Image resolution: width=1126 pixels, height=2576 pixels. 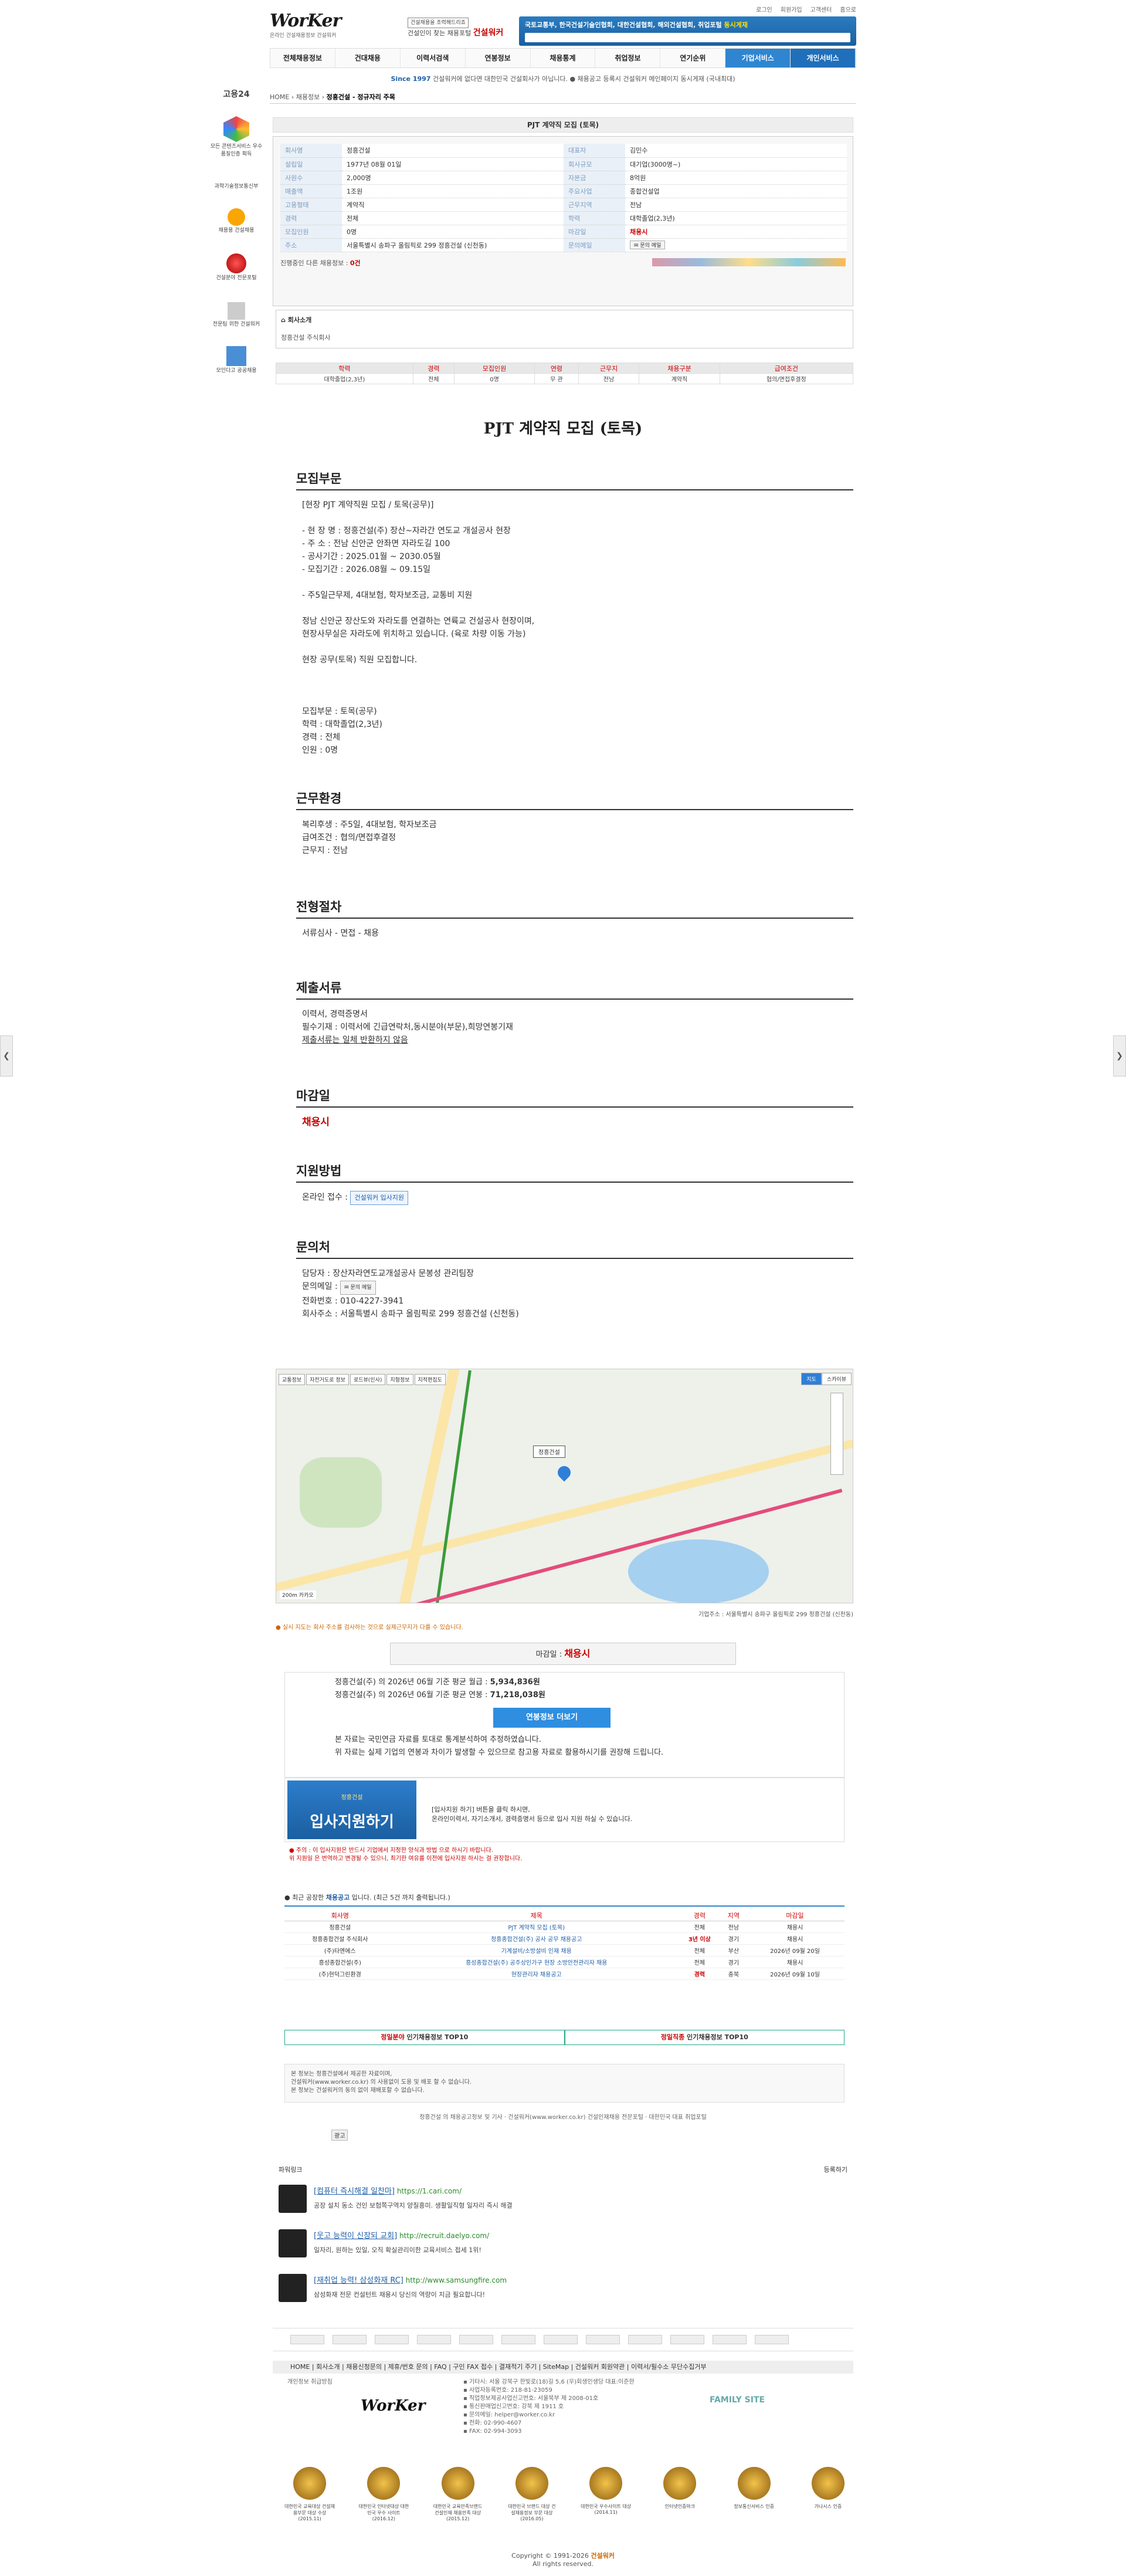 What do you see at coordinates (314, 28) in the screenshot?
I see `site-logo: WorKer 온라인 건설채용정보 건설워커` at bounding box center [314, 28].